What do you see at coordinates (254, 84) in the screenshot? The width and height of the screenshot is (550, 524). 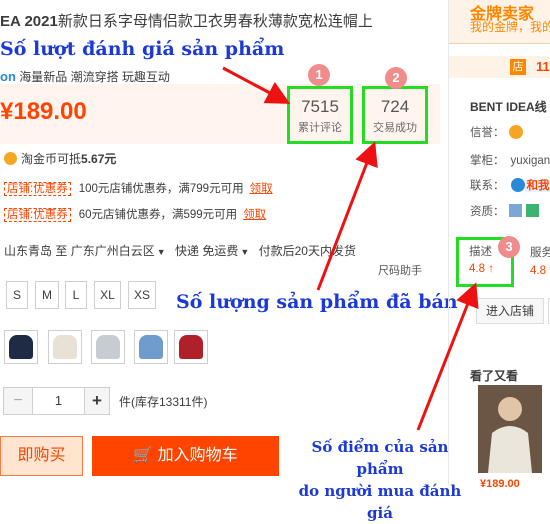 I see `arrow-to-reviews` at bounding box center [254, 84].